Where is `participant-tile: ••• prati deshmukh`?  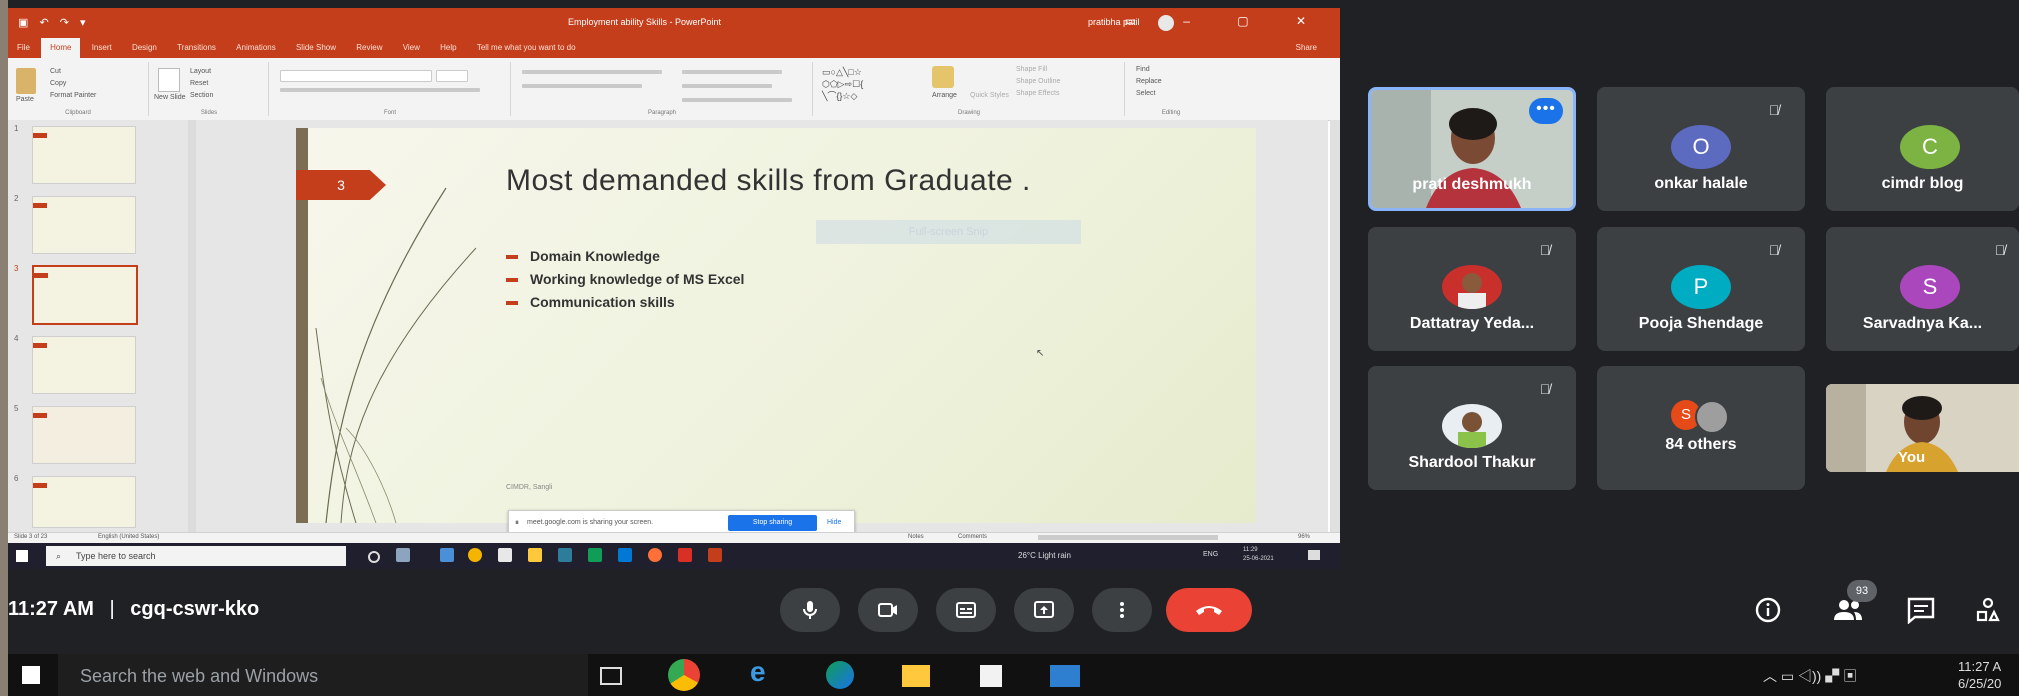 participant-tile: ••• prati deshmukh is located at coordinates (1472, 149).